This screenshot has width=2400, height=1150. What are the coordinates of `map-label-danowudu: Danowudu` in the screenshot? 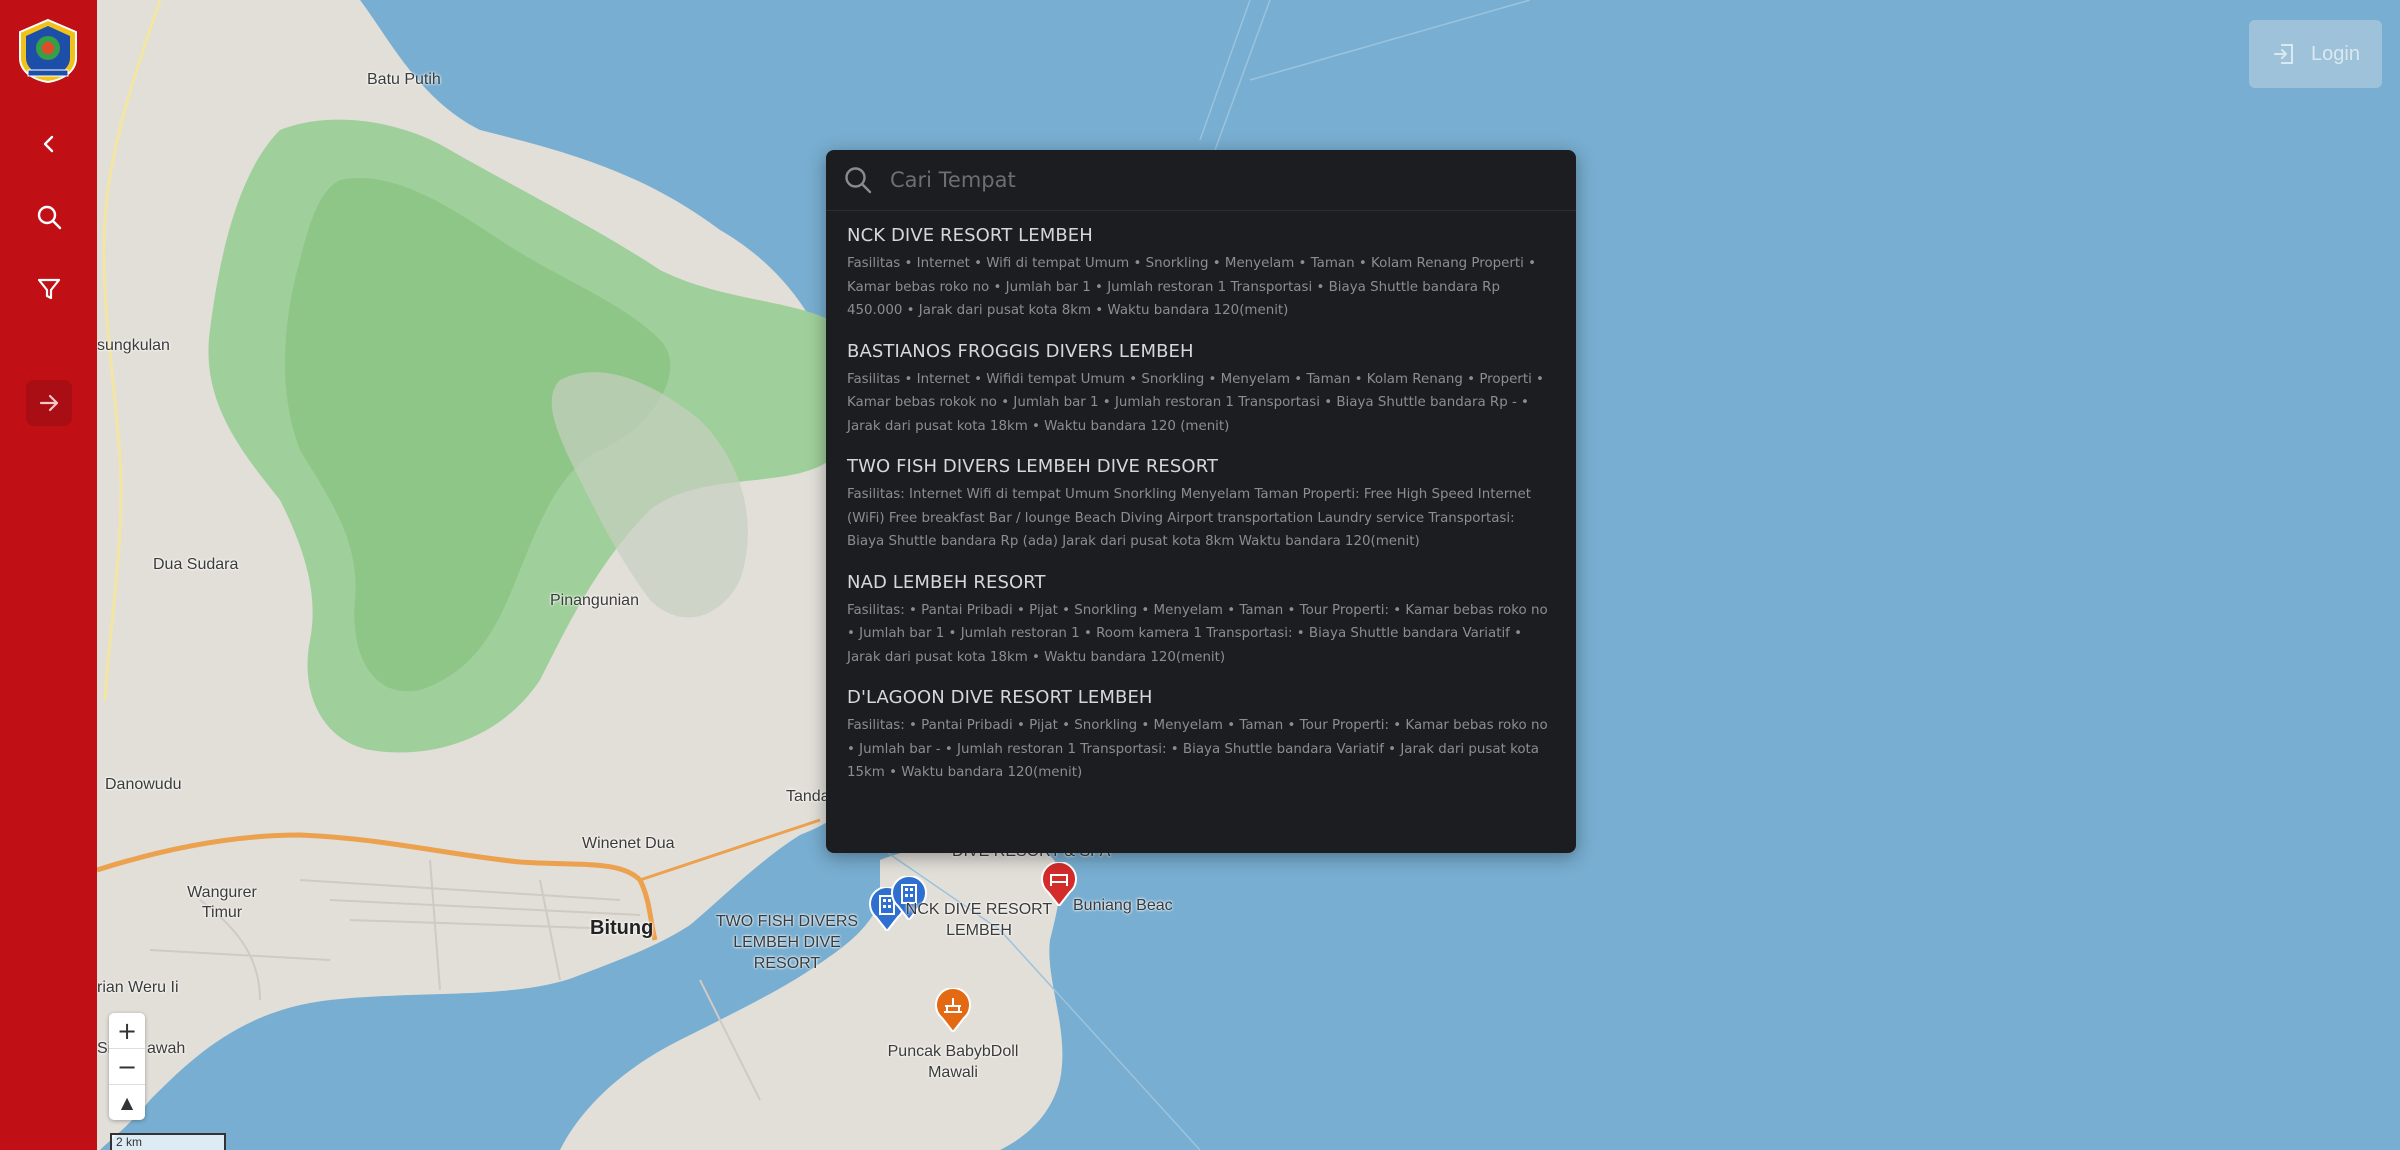 It's located at (143, 784).